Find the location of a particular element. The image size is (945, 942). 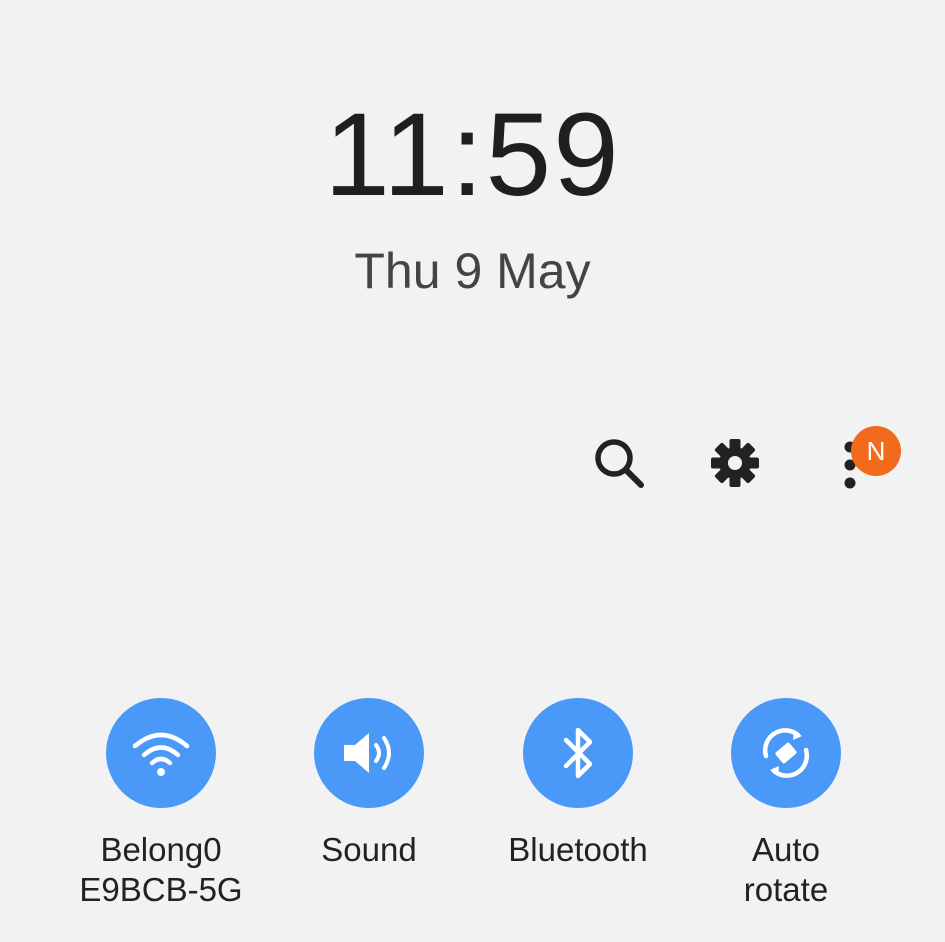

tile-bluetooth: Bluetooth is located at coordinates (578, 784).